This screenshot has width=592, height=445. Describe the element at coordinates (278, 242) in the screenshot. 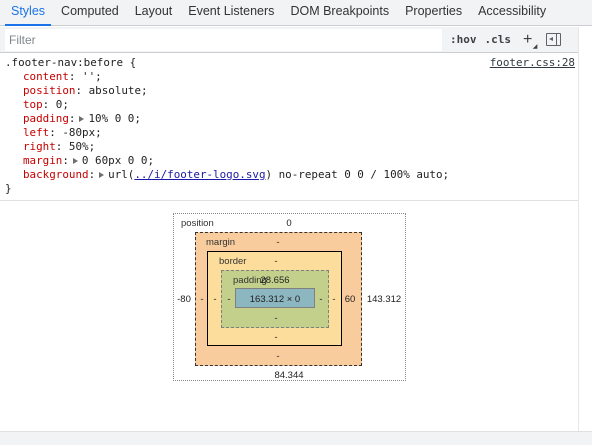

I see `margin-top-value: -` at that location.